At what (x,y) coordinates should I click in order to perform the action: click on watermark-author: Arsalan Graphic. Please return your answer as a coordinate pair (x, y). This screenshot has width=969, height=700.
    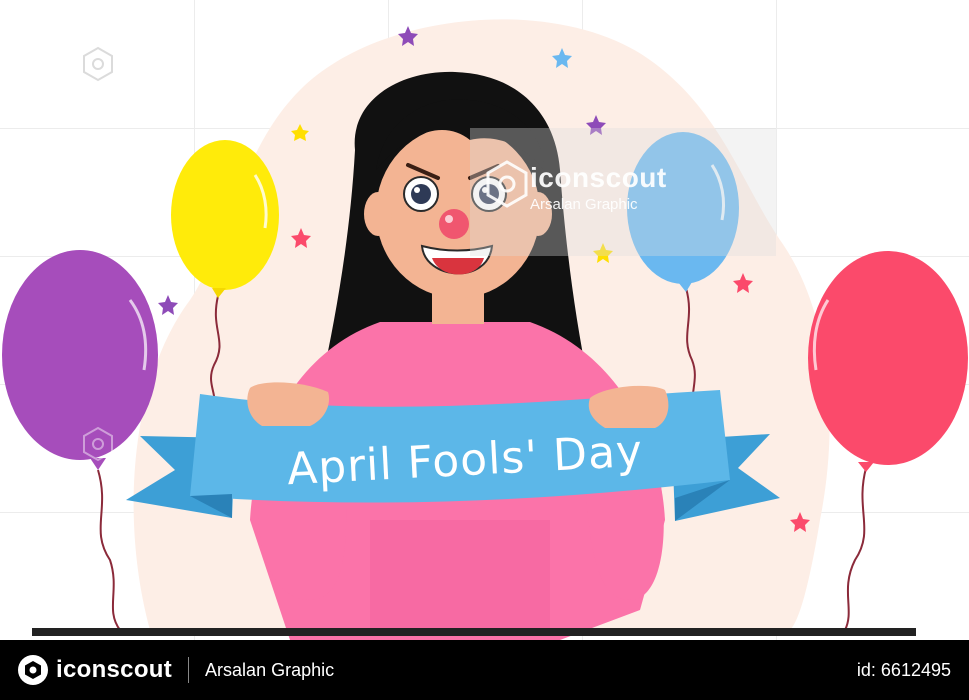
    Looking at the image, I should click on (584, 204).